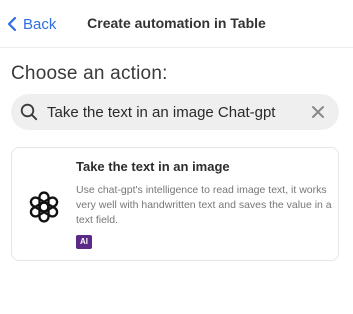 This screenshot has width=353, height=314. What do you see at coordinates (84, 242) in the screenshot?
I see `ai-badge: AI` at bounding box center [84, 242].